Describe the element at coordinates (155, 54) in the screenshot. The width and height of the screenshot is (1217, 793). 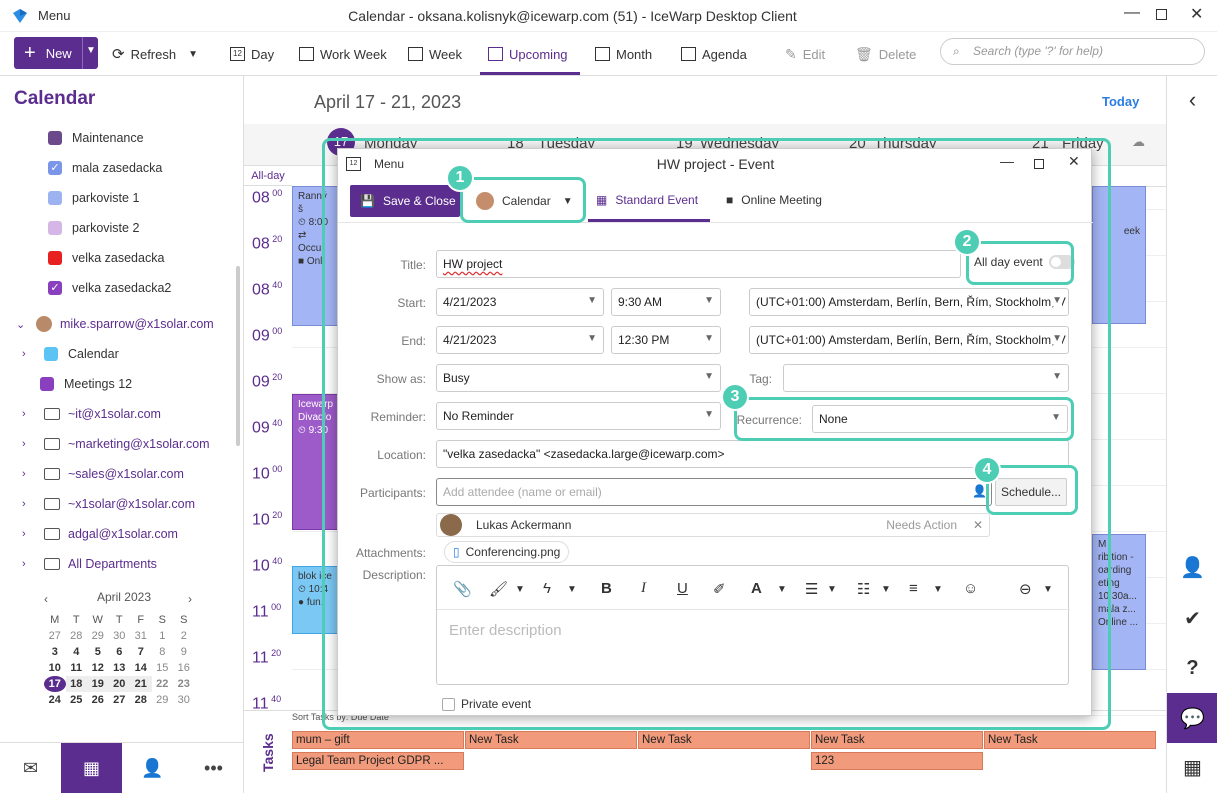
I see `refresh-button: ⟳ Refresh ▼` at that location.